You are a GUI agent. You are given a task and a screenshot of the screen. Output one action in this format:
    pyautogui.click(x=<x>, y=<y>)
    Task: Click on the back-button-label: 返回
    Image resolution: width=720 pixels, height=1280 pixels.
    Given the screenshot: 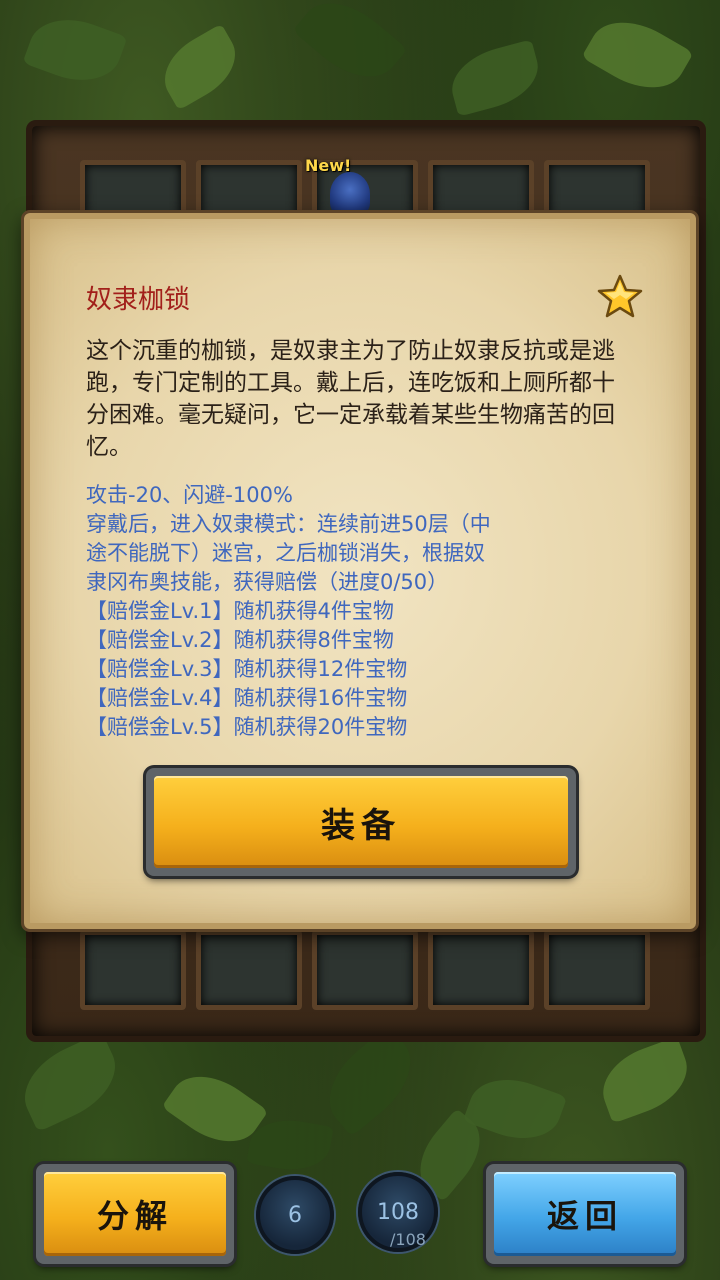 What is the action you would take?
    pyautogui.click(x=585, y=1214)
    